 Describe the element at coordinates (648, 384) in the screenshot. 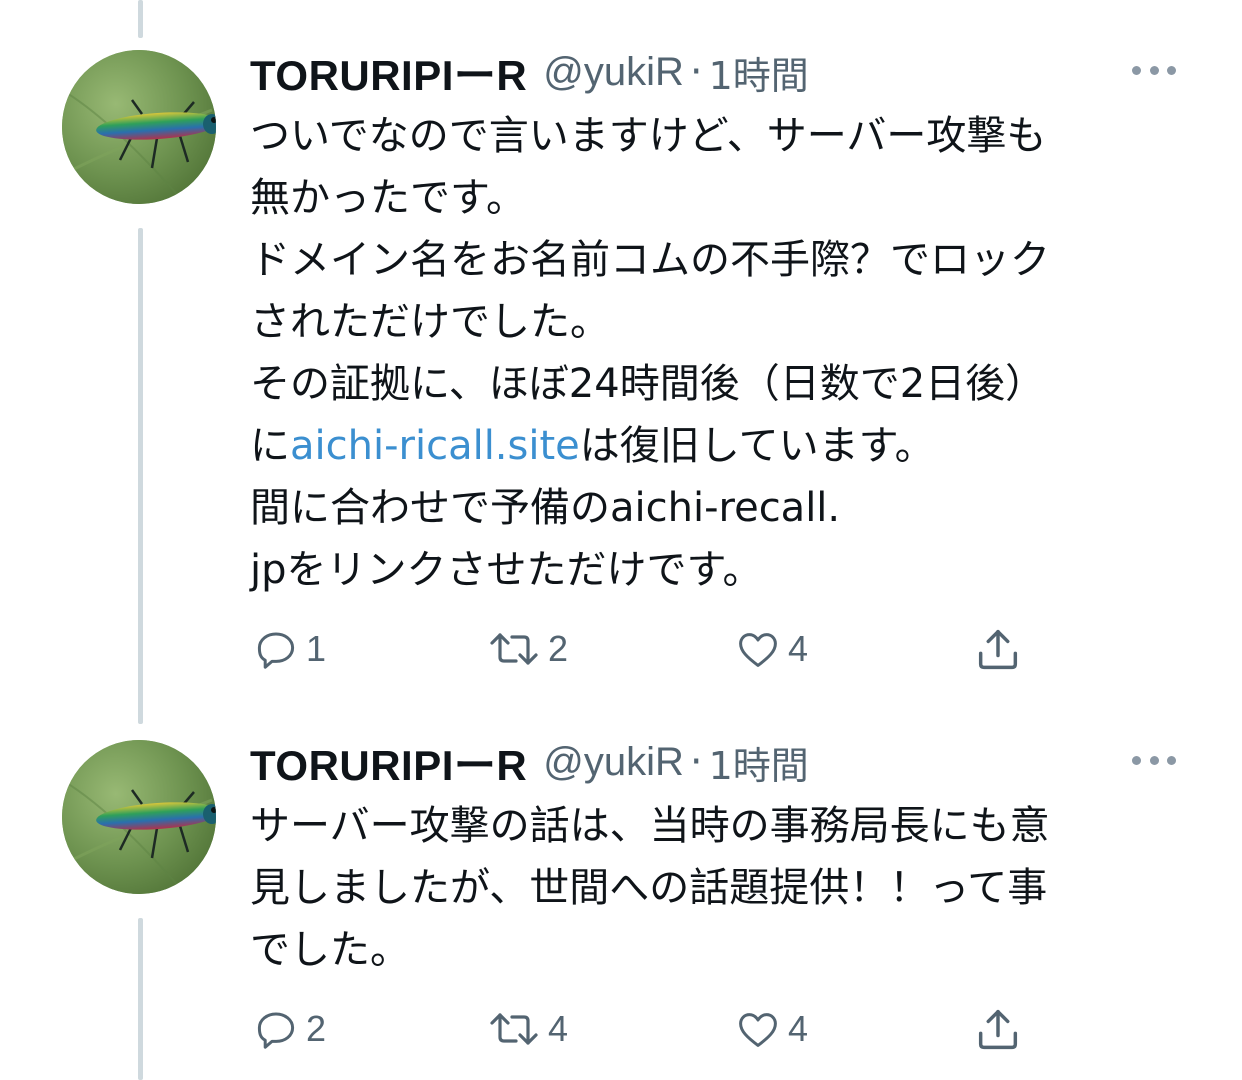

I see `tweet-line: その証拠に、ほぼ24時間後（日数で2日後）` at that location.